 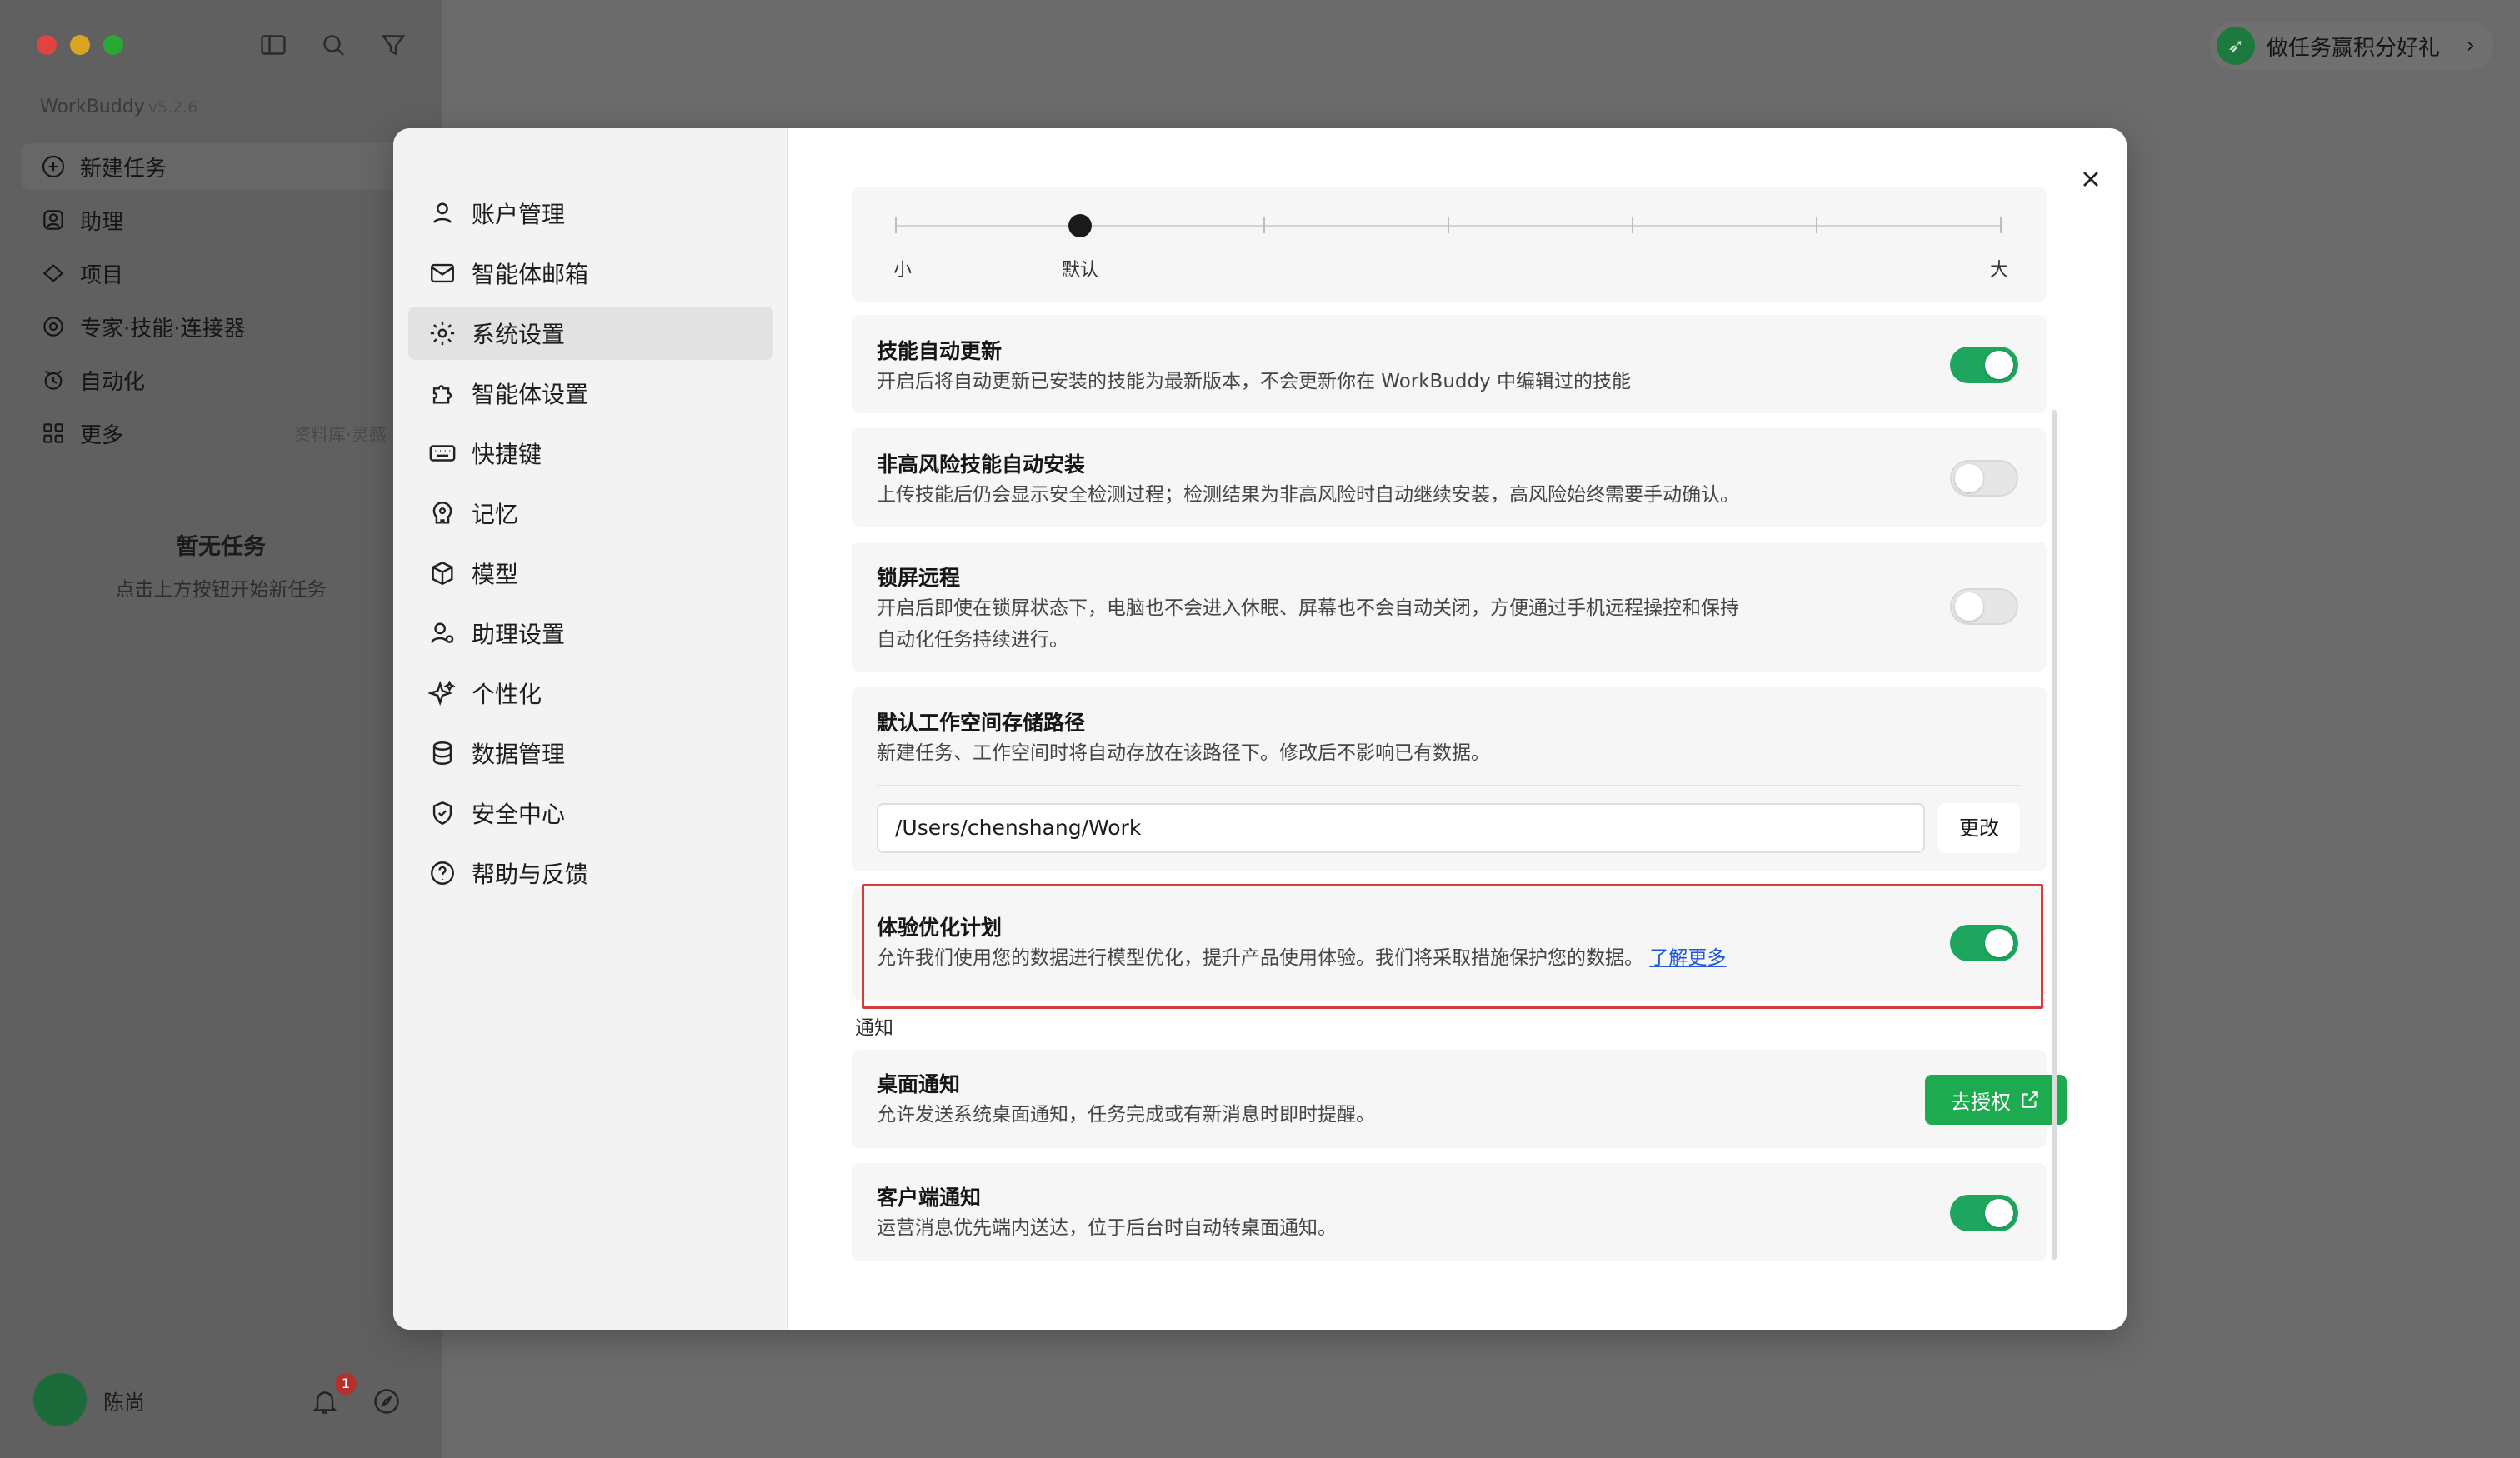 What do you see at coordinates (919, 1084) in the screenshot?
I see `setting-title: 桌面通知` at bounding box center [919, 1084].